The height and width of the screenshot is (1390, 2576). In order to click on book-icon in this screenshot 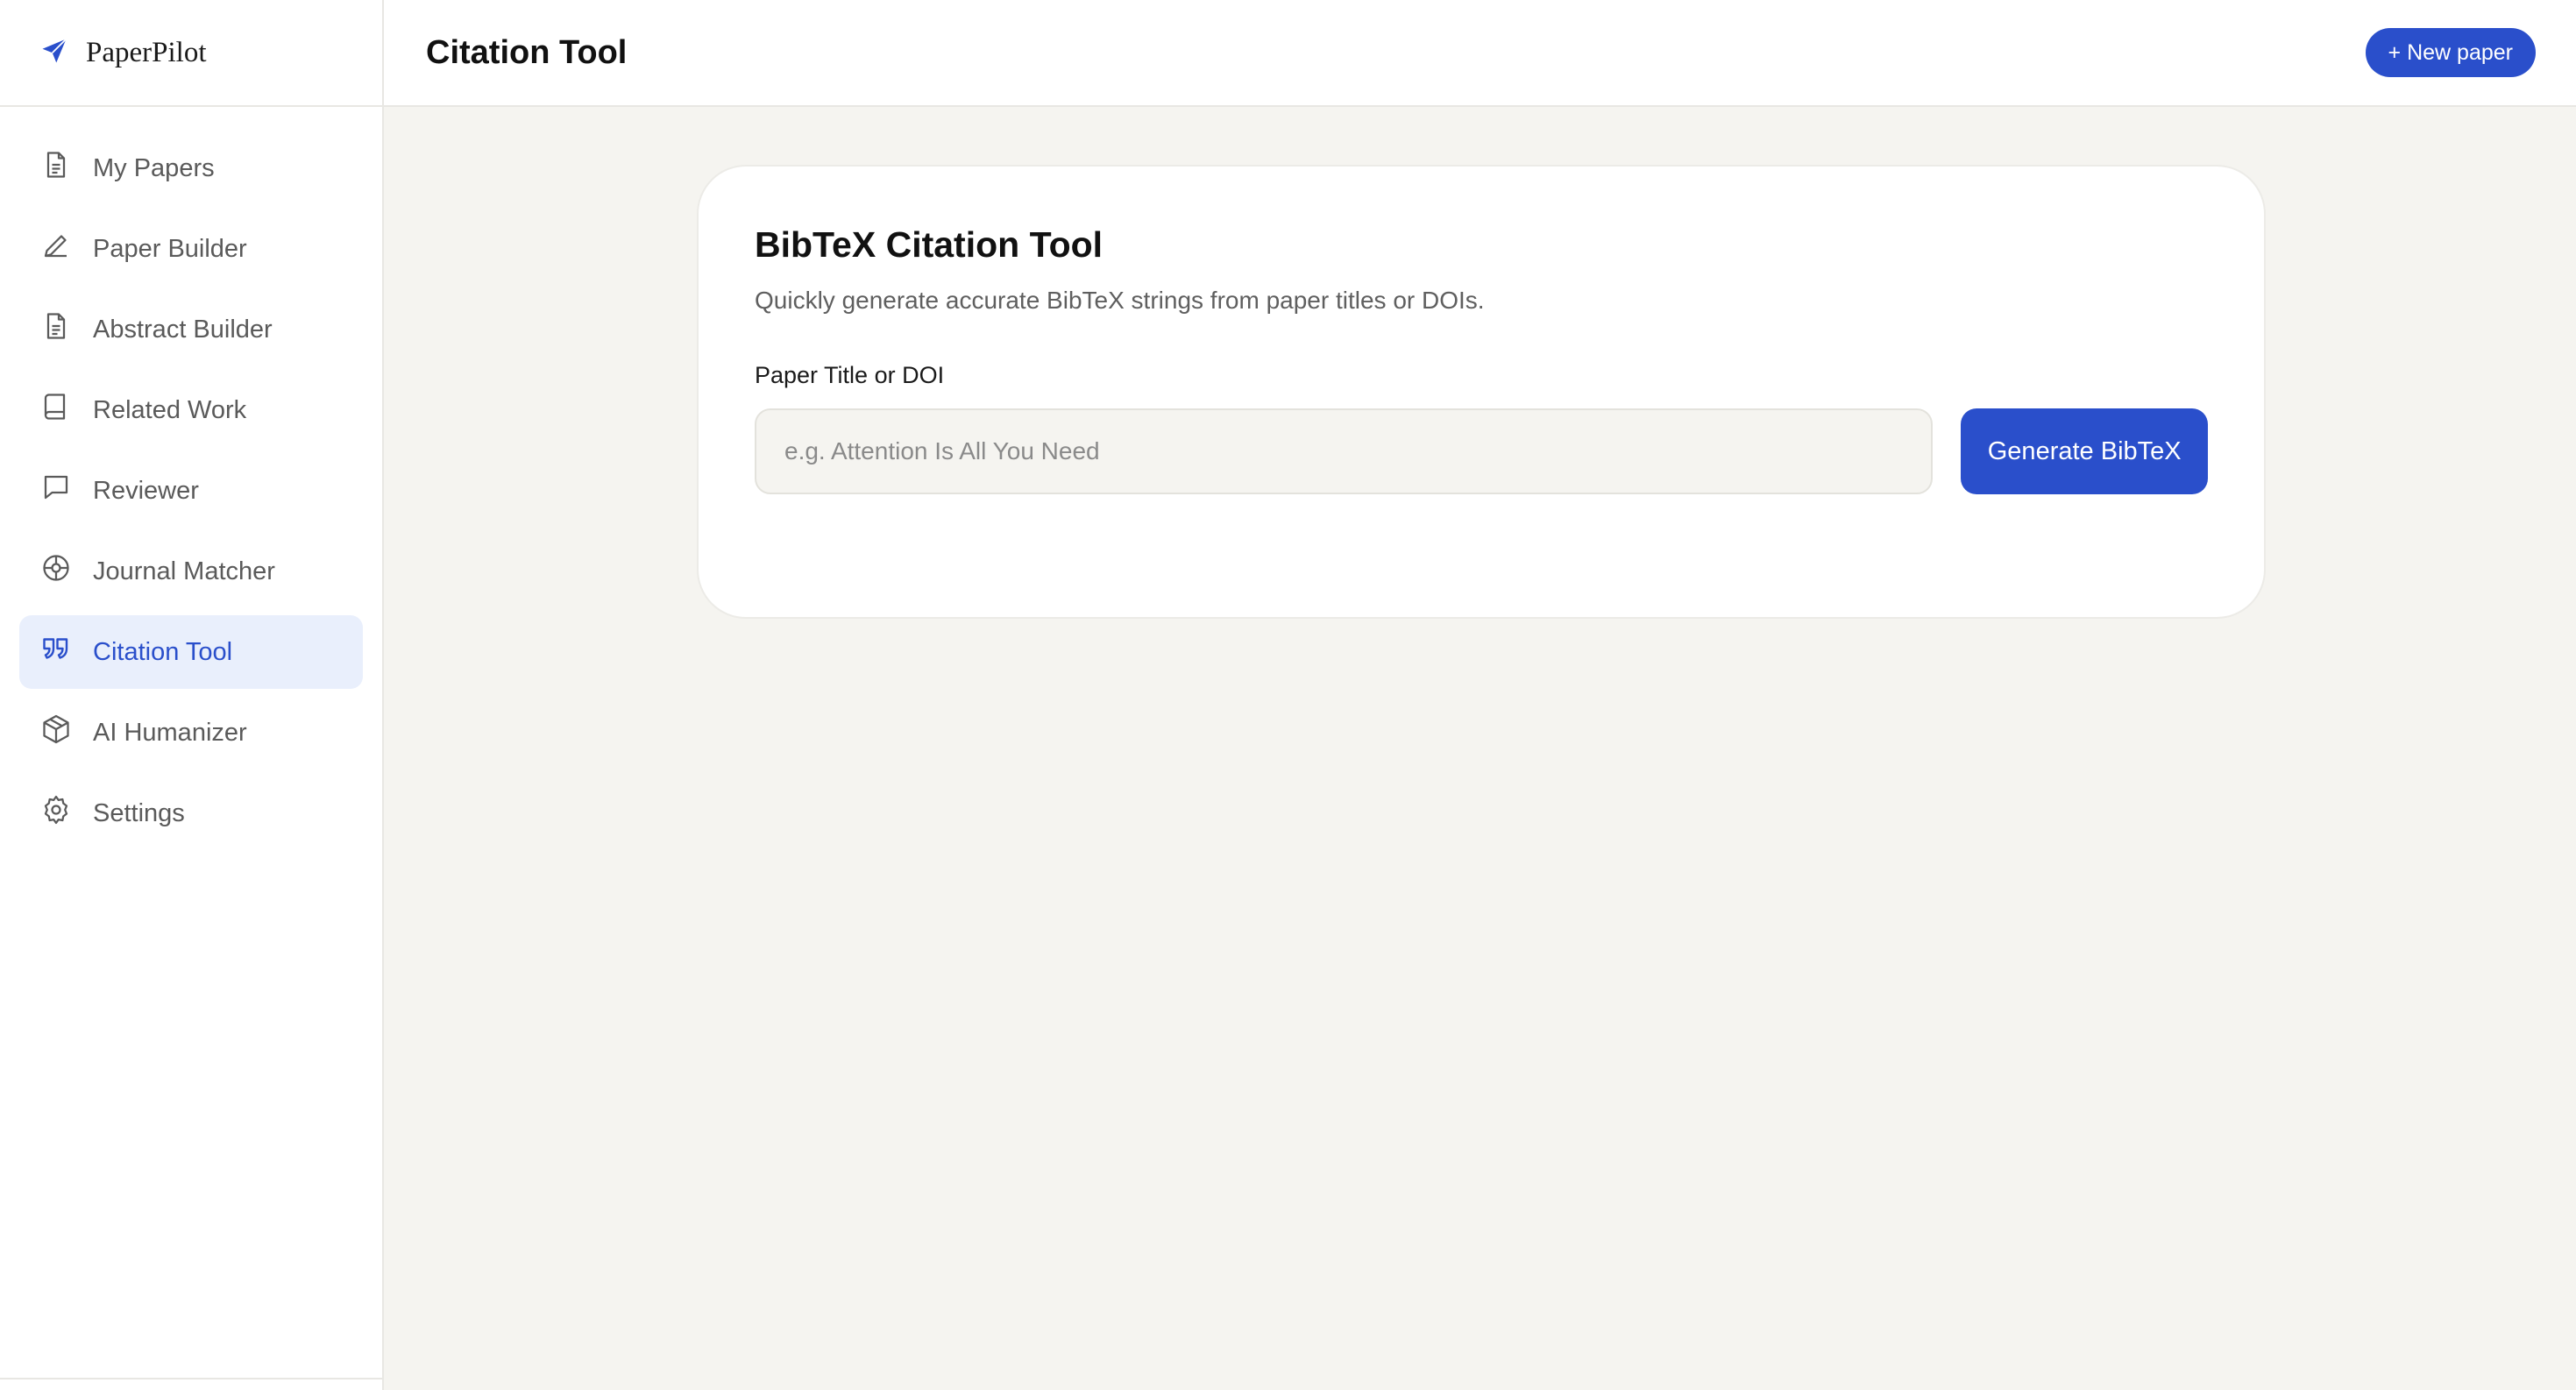, I will do `click(56, 410)`.